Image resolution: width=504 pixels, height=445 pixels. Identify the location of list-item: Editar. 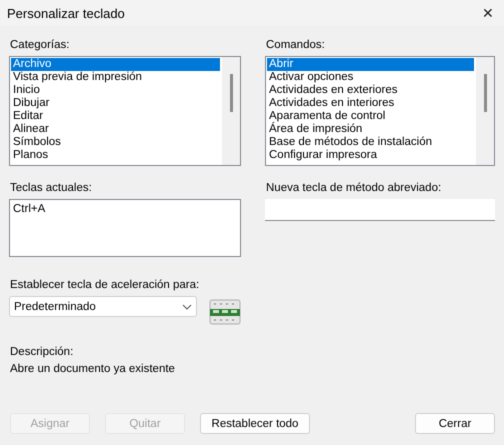
(115, 116).